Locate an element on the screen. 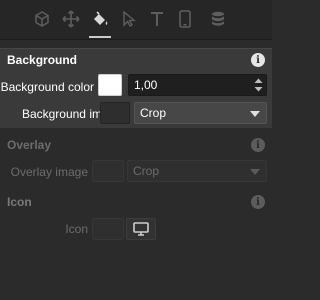  monitor-icon-button is located at coordinates (141, 229).